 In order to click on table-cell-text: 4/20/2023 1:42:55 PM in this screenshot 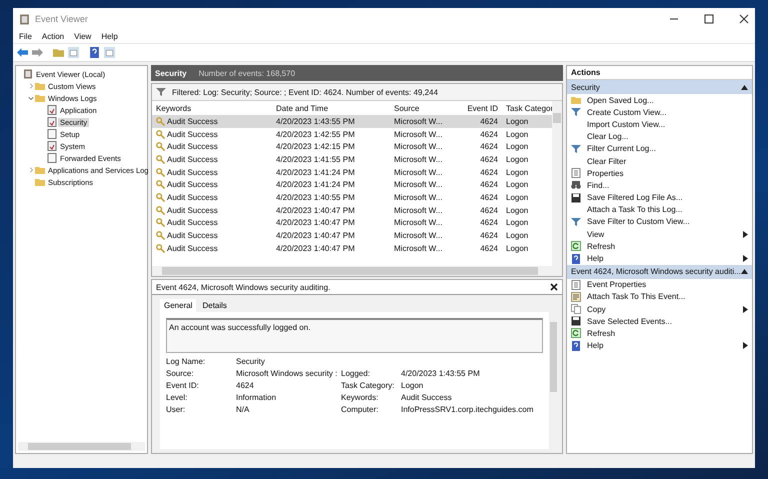, I will do `click(315, 134)`.